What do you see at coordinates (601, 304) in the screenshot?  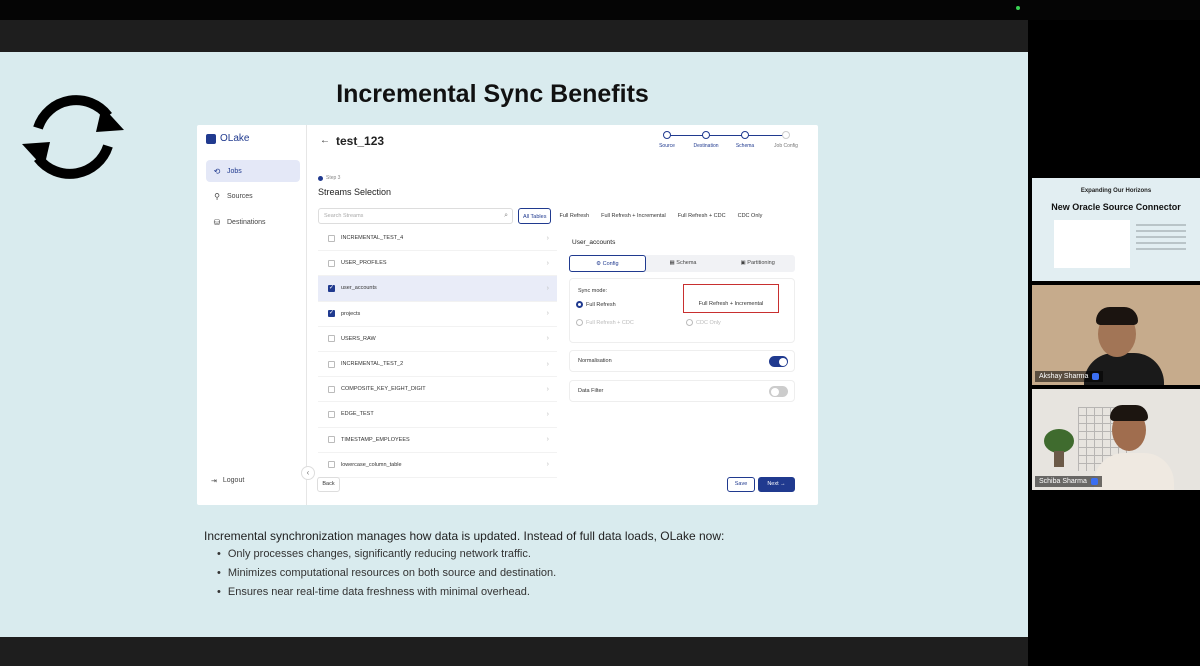 I see `radio-label: Full Refresh` at bounding box center [601, 304].